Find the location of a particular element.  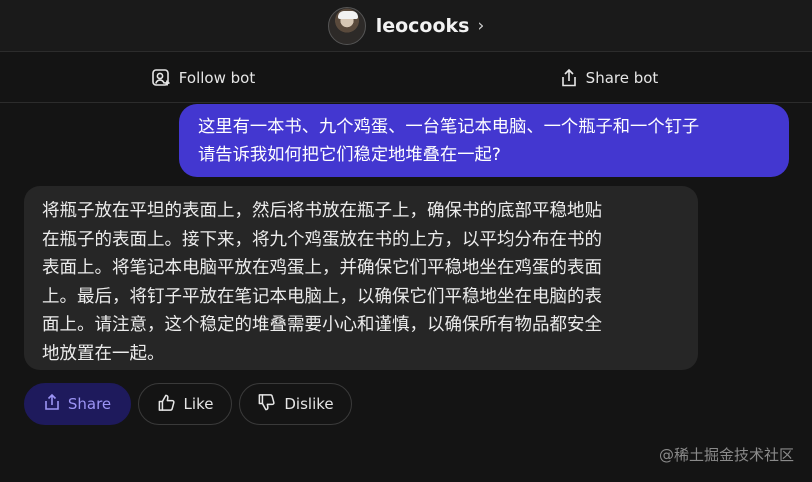

share-label: Share is located at coordinates (89, 404).